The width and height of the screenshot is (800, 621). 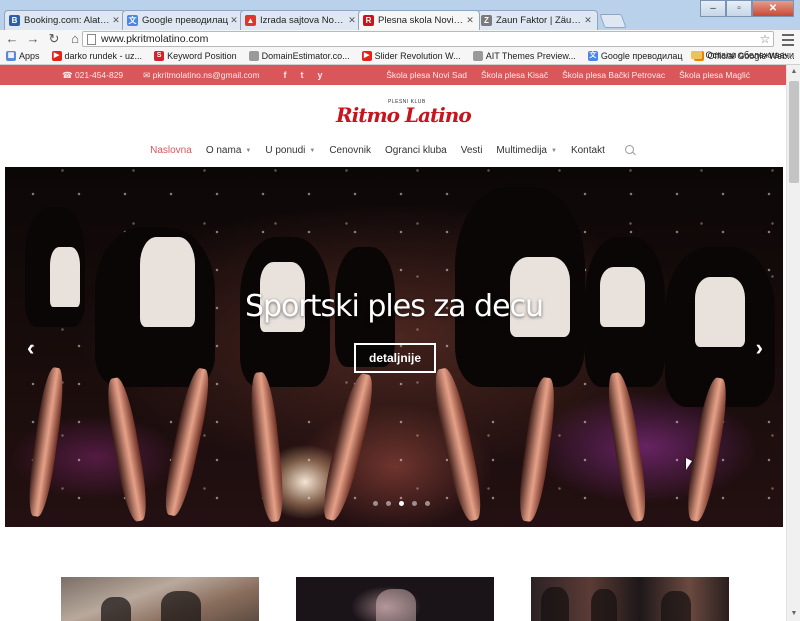 What do you see at coordinates (285, 150) in the screenshot?
I see `nav-label: U ponudi` at bounding box center [285, 150].